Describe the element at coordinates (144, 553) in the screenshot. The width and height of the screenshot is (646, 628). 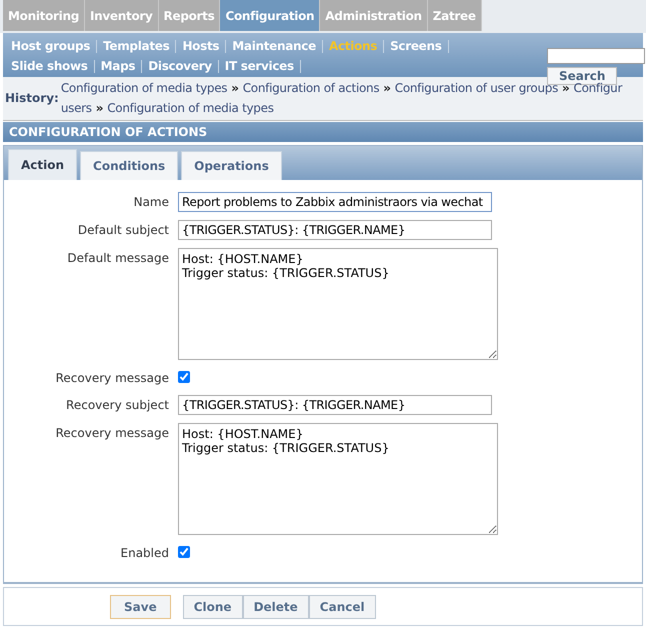
I see `field-label: Enabled` at that location.